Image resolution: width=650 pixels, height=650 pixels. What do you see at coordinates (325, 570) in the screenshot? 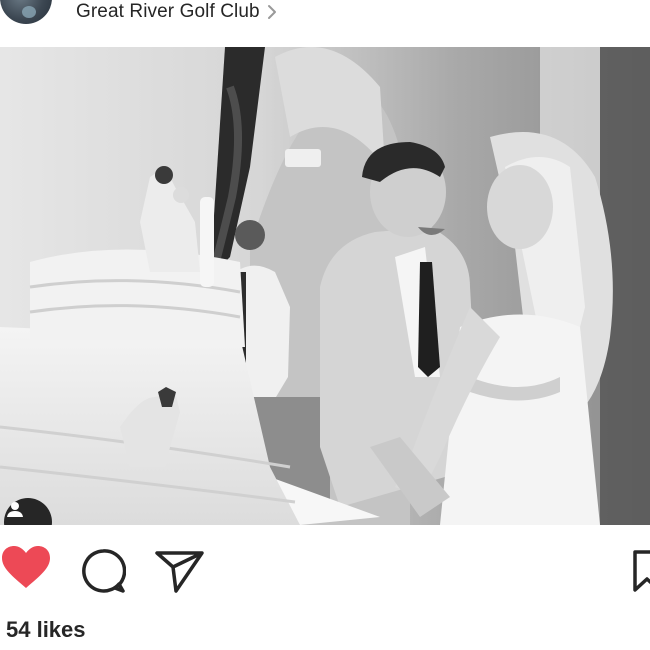
I see `post-actions-bar` at bounding box center [325, 570].